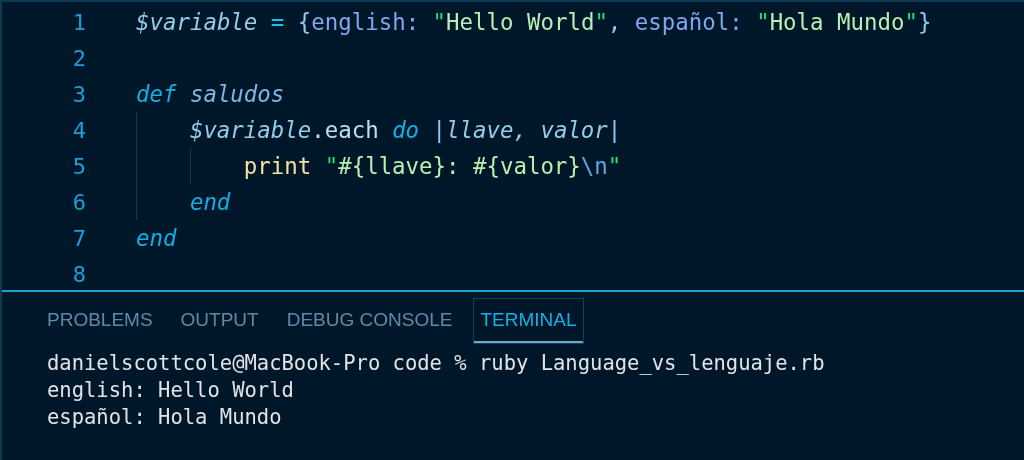  I want to click on line-number: 8, so click(78, 274).